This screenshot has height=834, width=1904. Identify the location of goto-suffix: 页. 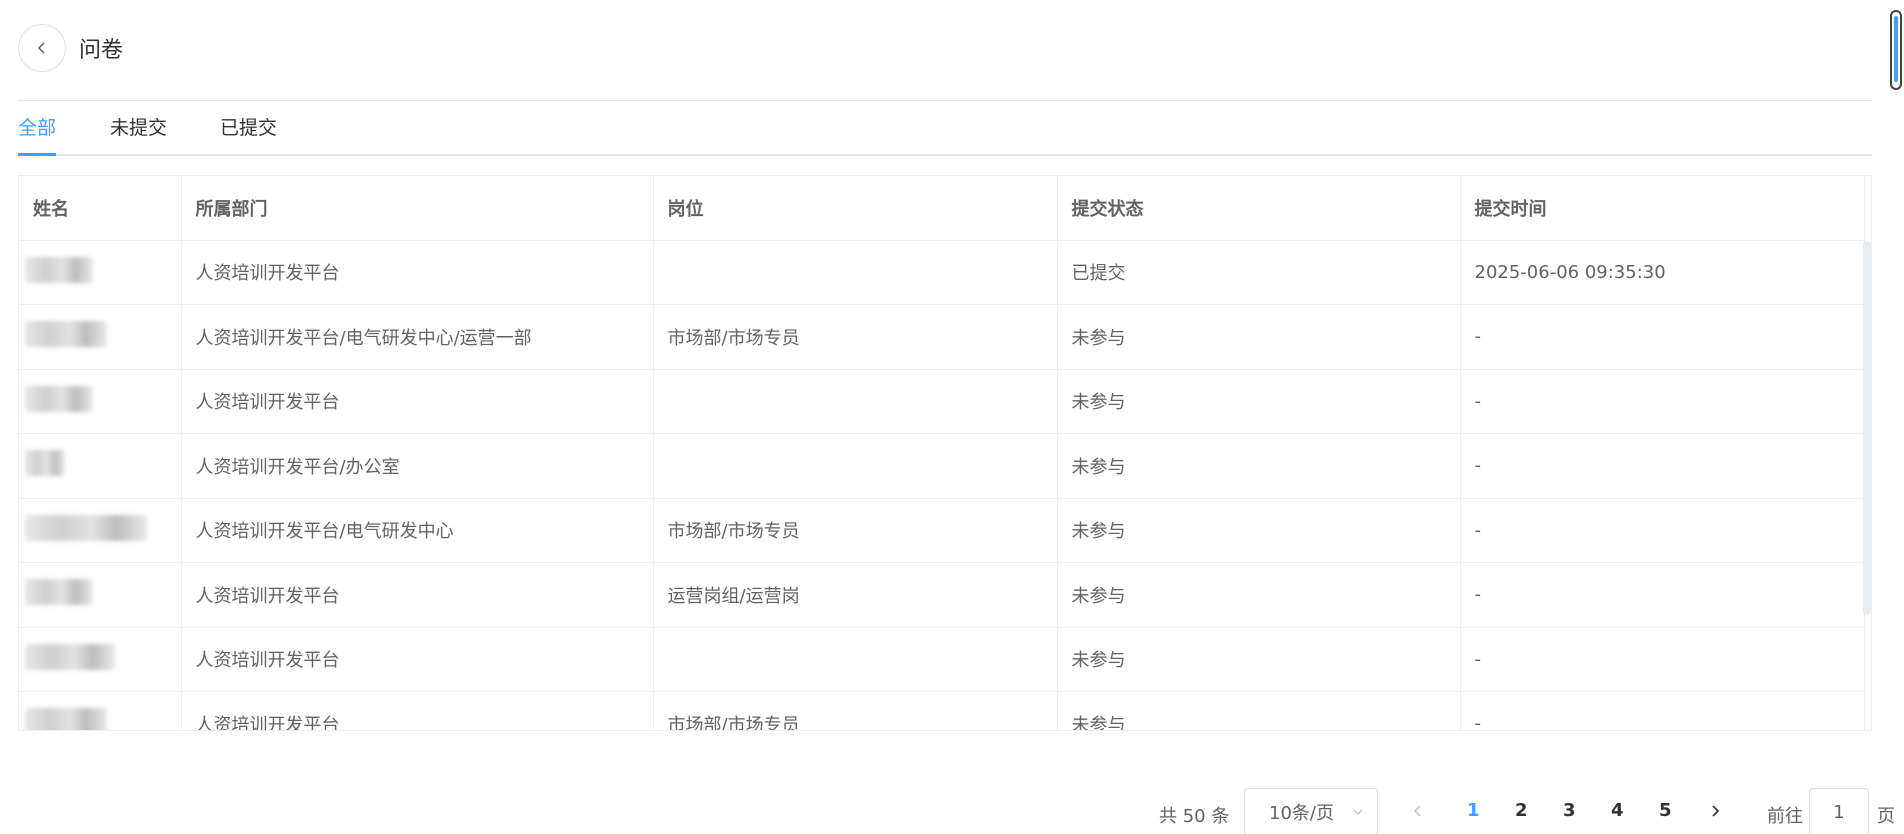
(1886, 816).